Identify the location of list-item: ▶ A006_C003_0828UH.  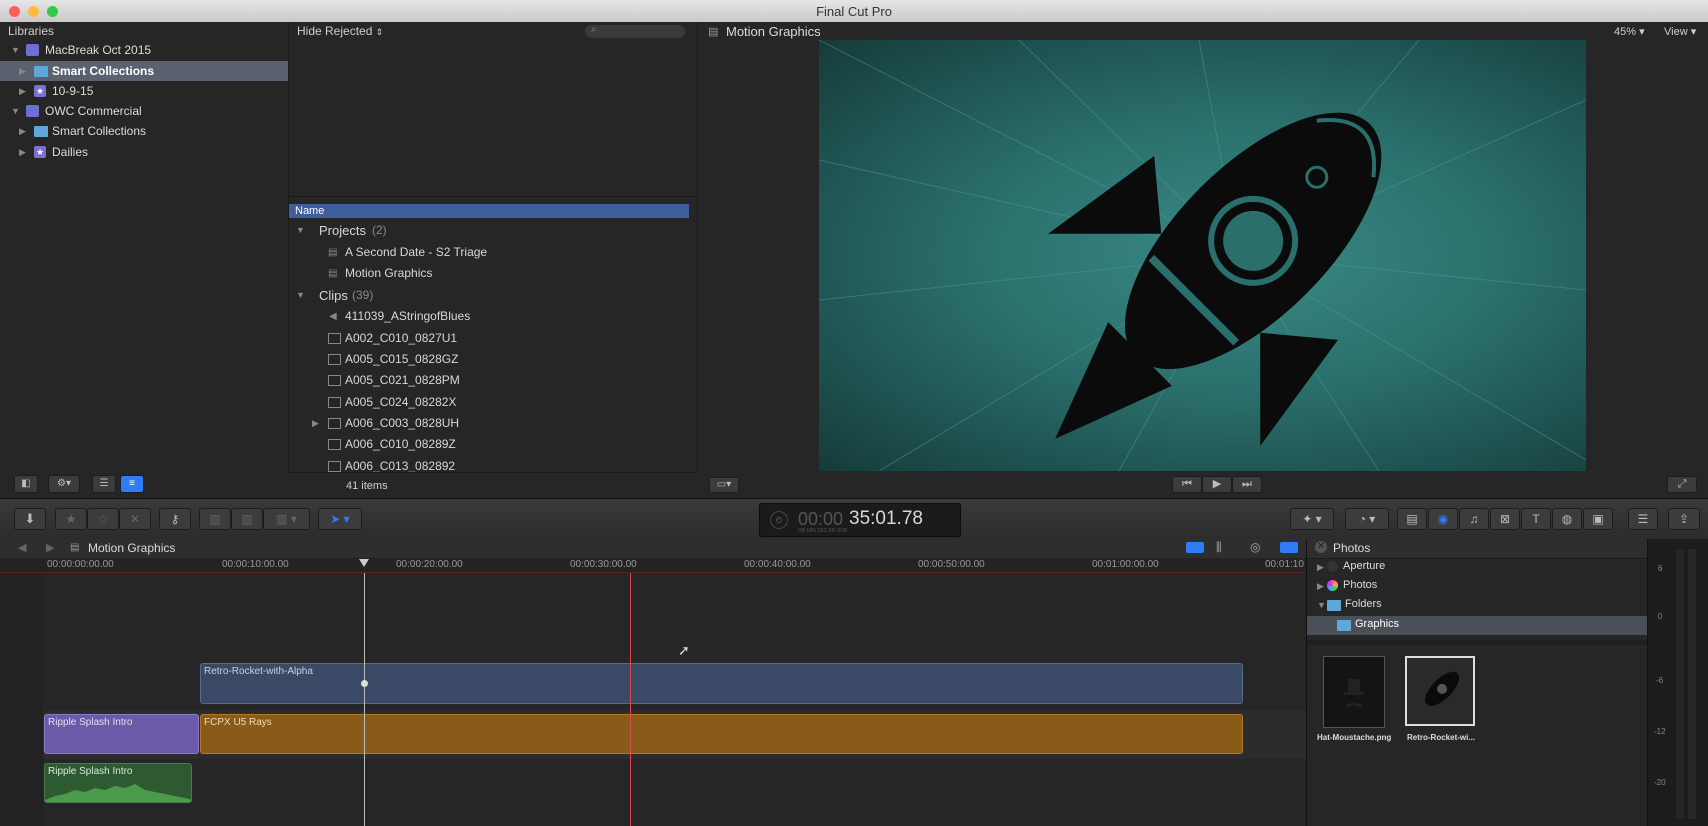
(492, 423).